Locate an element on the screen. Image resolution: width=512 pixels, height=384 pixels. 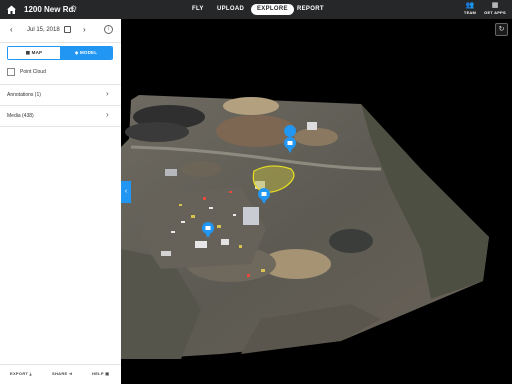
calendar-icon is located at coordinates (67, 29).